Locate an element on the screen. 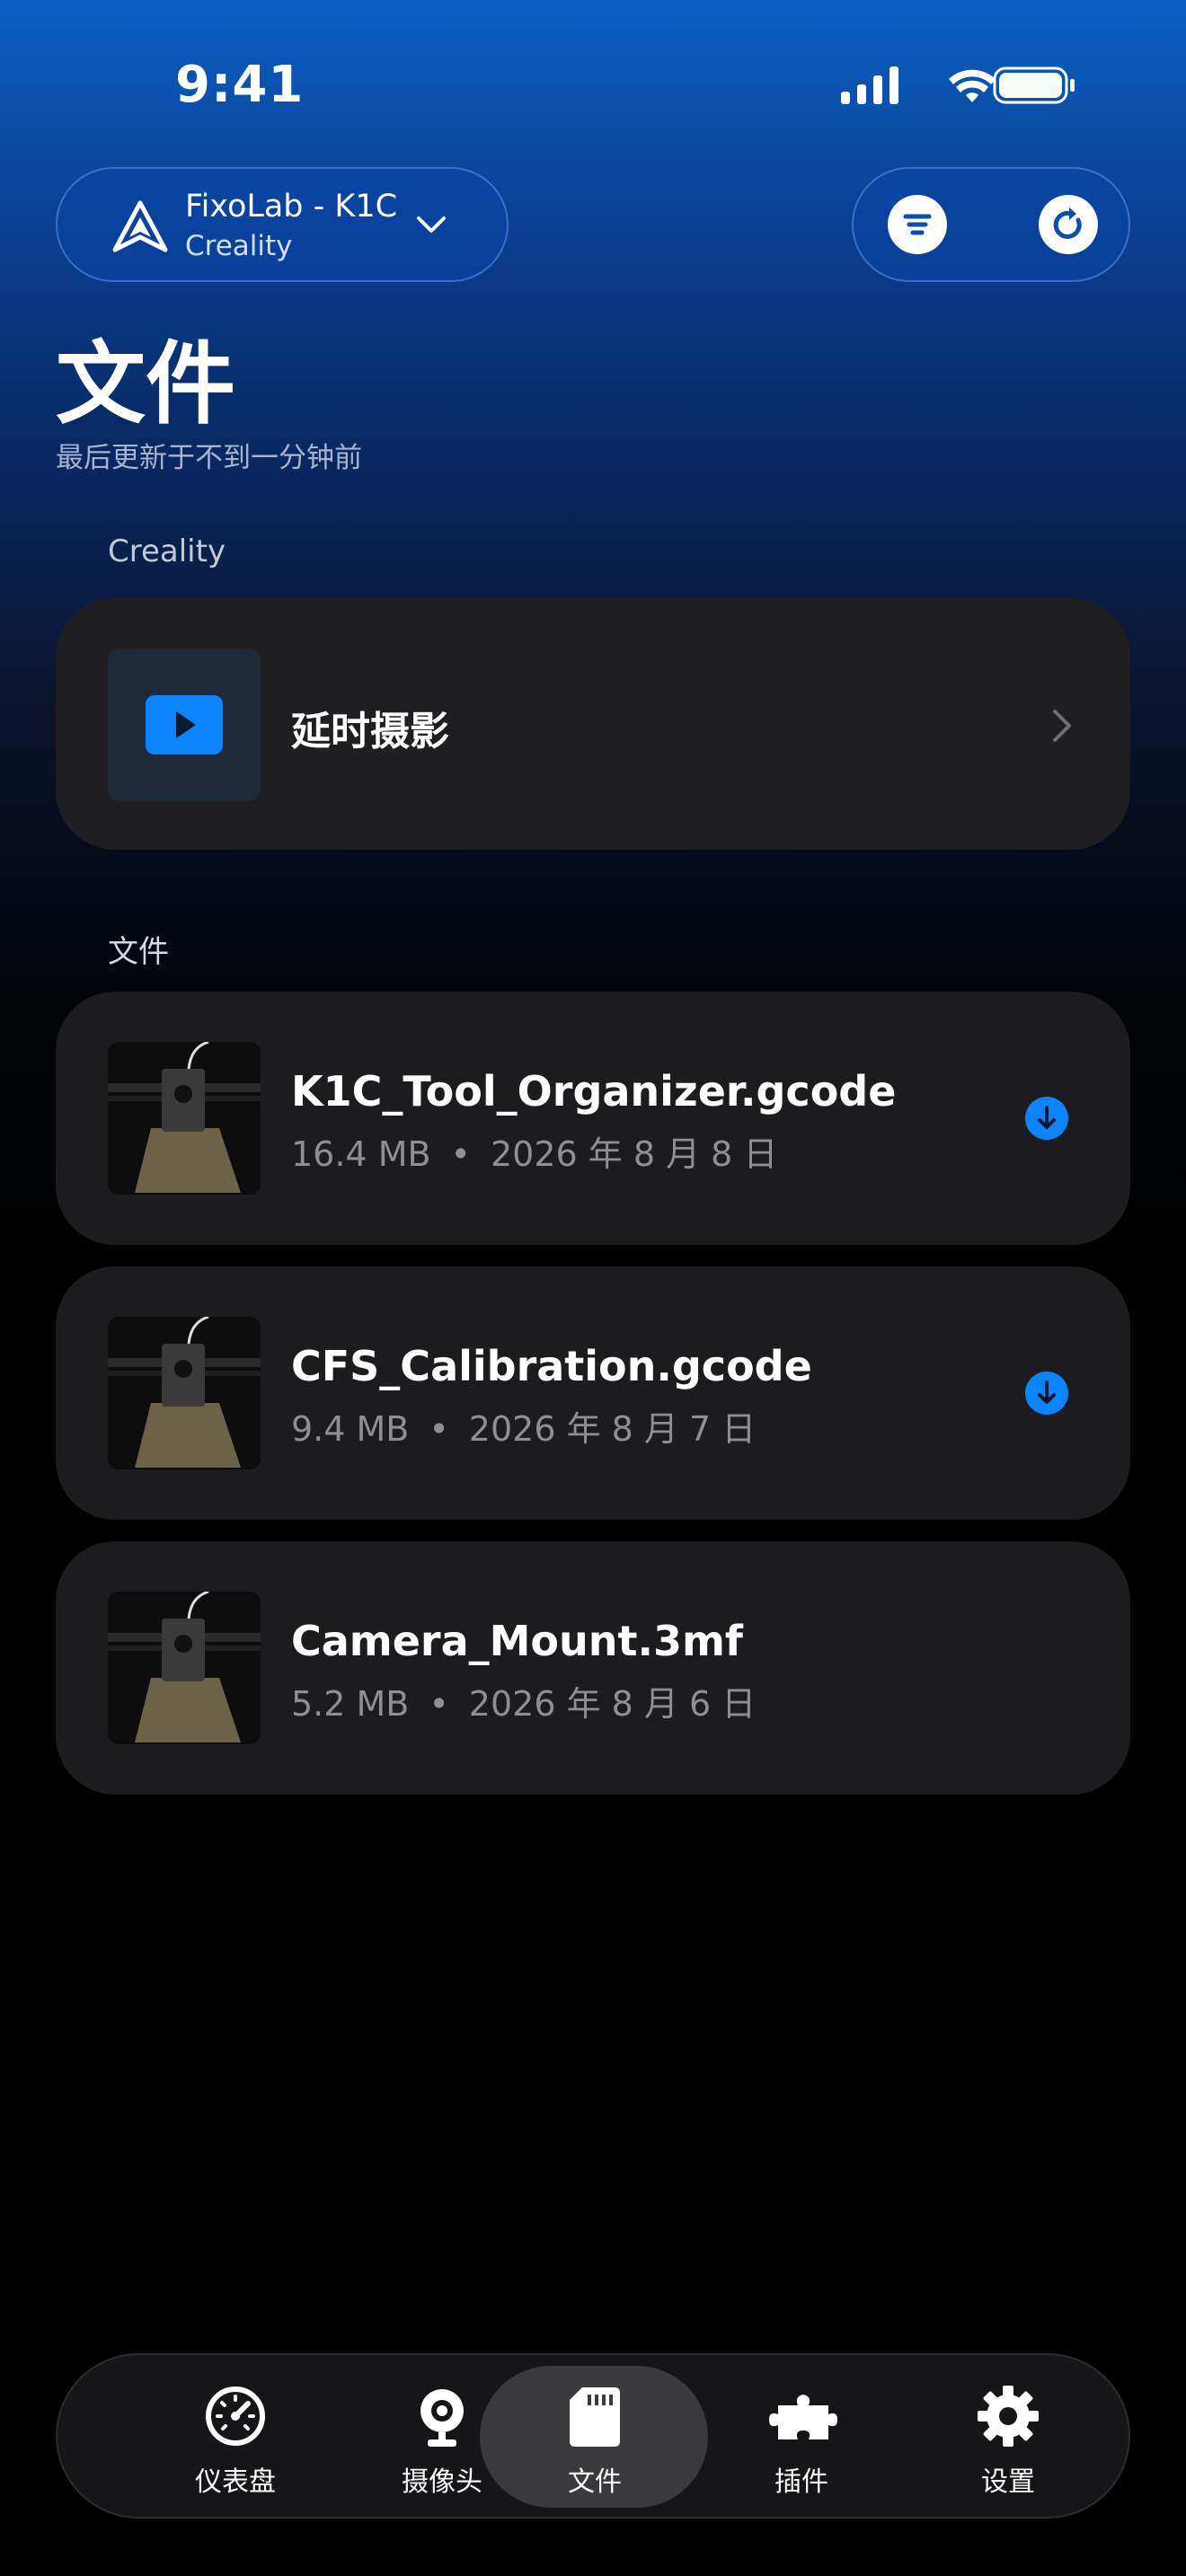 The width and height of the screenshot is (1186, 2576). file-row: Camera_Mount.3mf 5.2 MB • 2026 年 8 月 6 日 is located at coordinates (593, 1668).